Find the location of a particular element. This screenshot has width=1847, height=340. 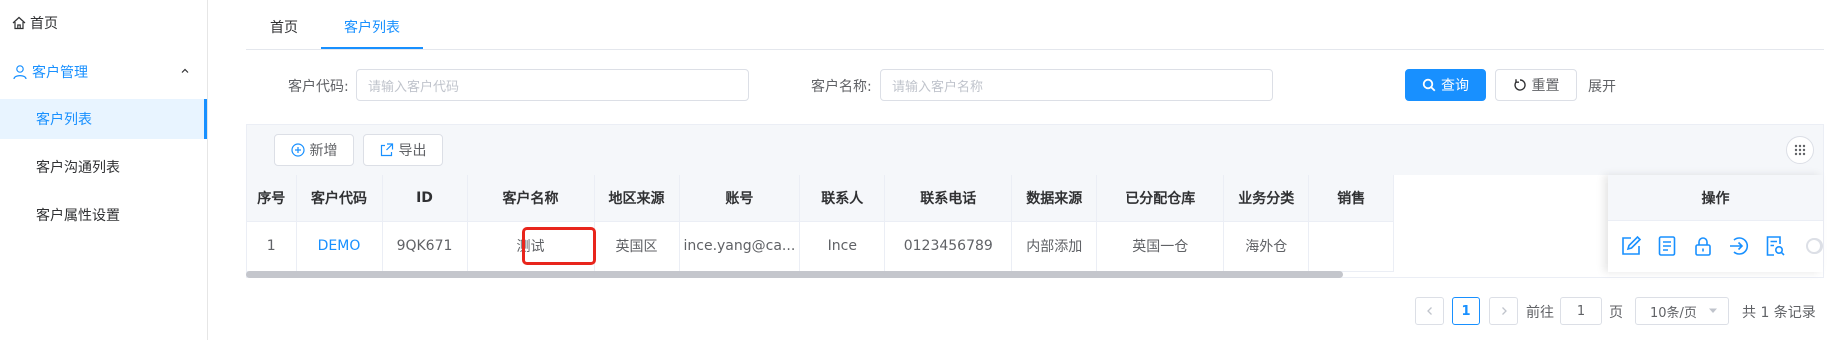

reset-button: 重置 is located at coordinates (1536, 85).